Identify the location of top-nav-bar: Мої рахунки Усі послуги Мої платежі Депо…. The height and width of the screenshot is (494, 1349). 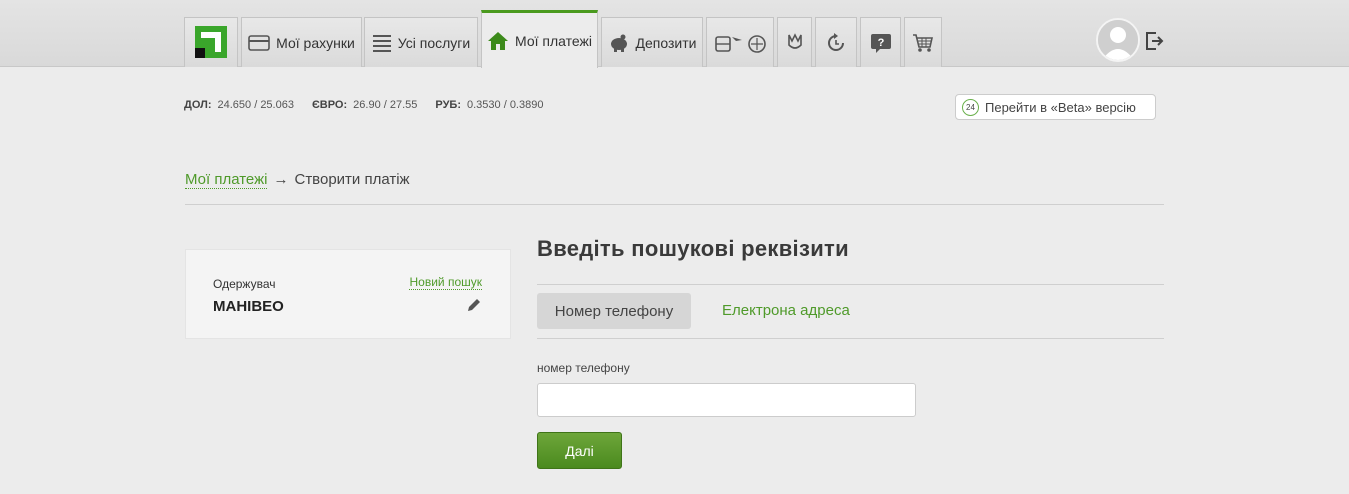
(674, 34).